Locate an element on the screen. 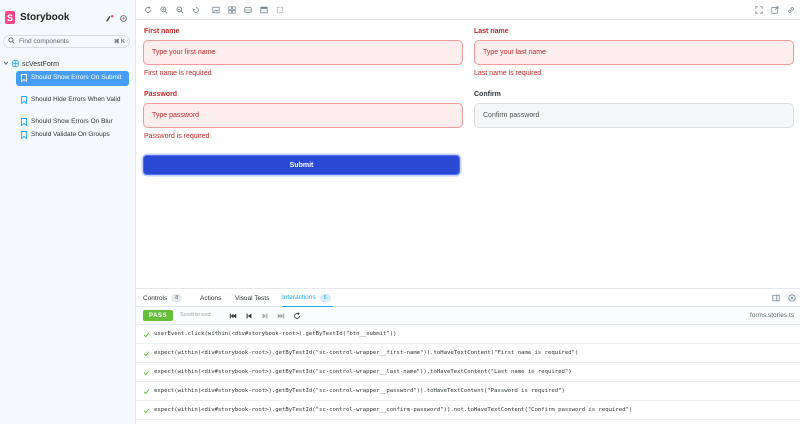  step-back-icon is located at coordinates (249, 316).